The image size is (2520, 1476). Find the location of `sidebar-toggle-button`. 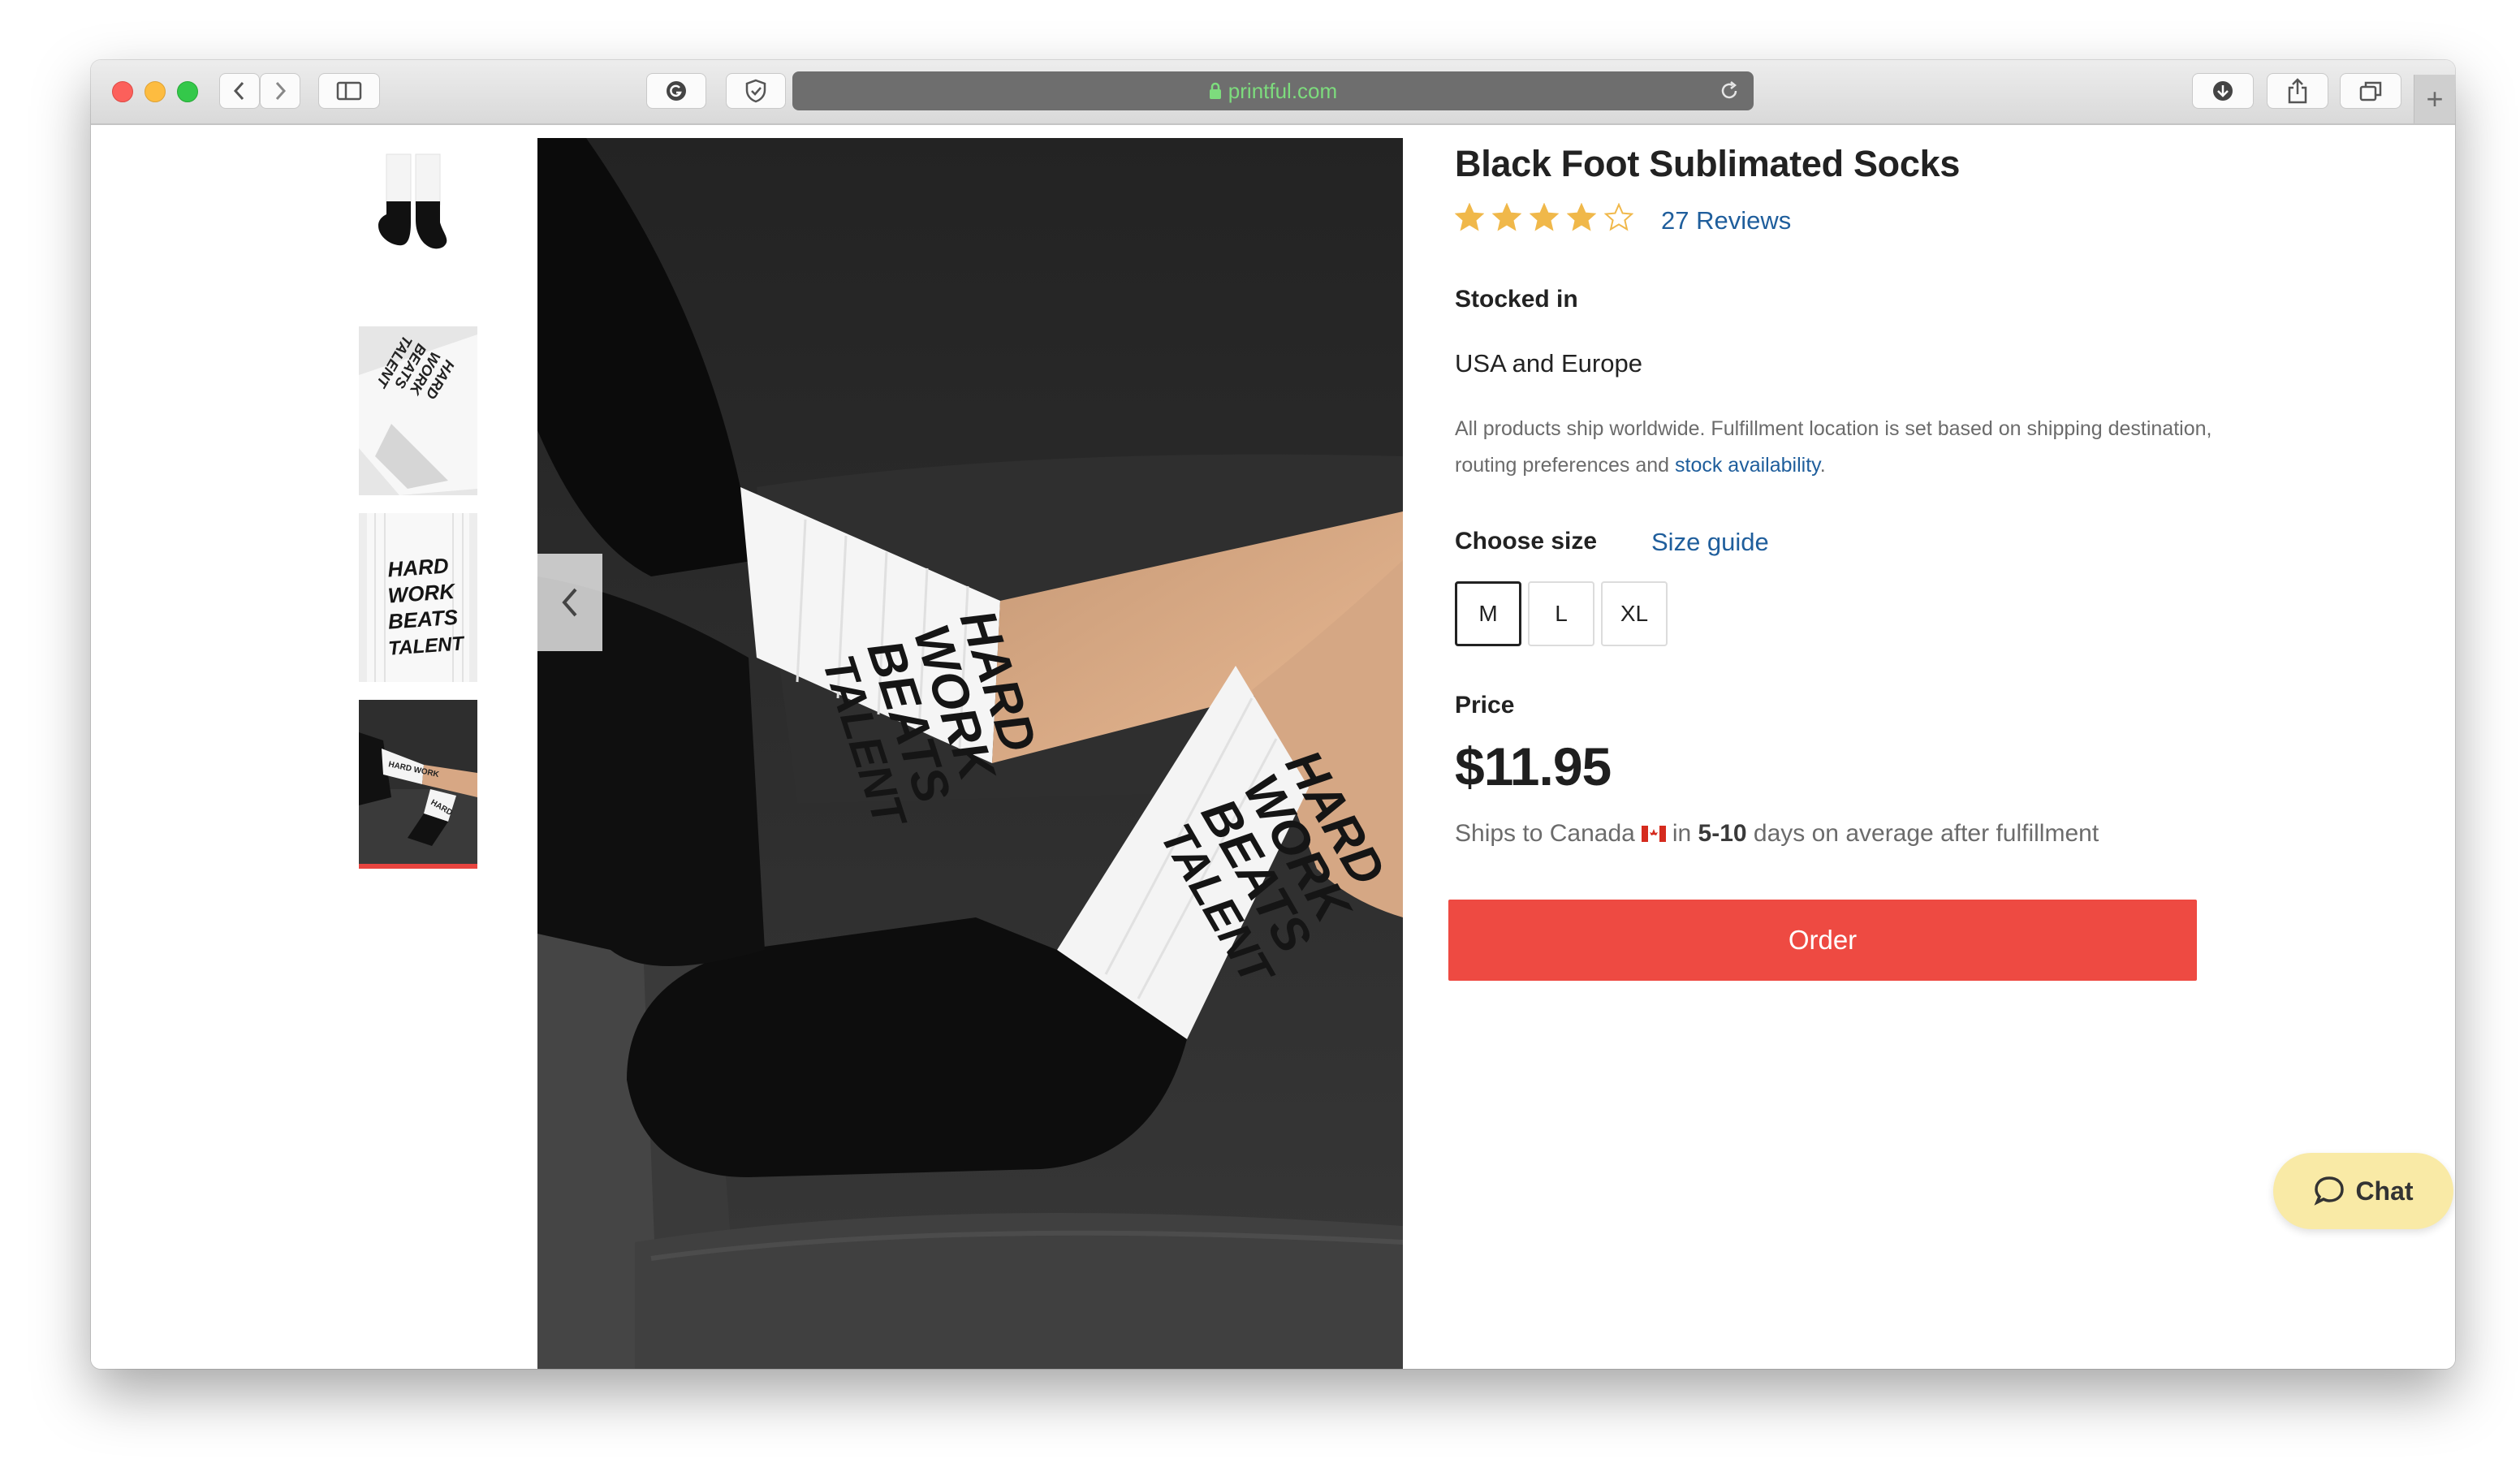

sidebar-toggle-button is located at coordinates (349, 91).